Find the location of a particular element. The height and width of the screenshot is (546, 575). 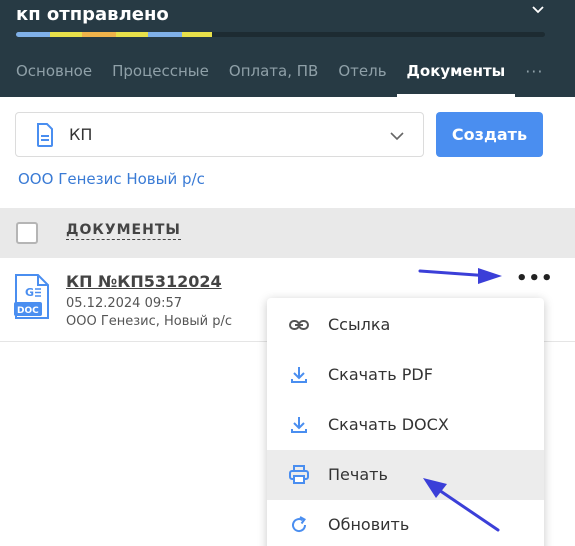

document-template-select: КП is located at coordinates (219, 134).